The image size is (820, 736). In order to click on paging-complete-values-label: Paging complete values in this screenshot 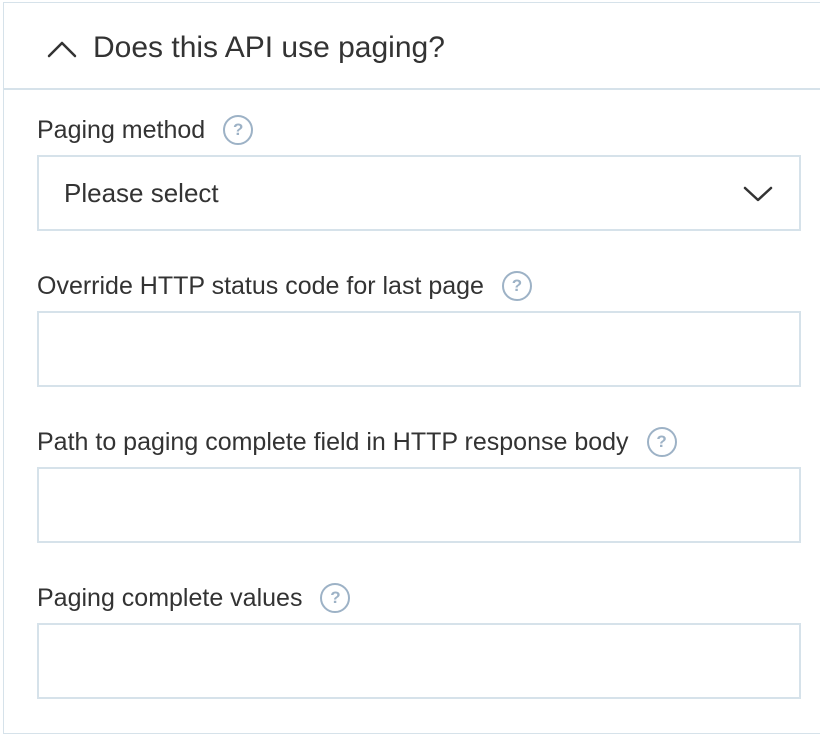, I will do `click(170, 597)`.